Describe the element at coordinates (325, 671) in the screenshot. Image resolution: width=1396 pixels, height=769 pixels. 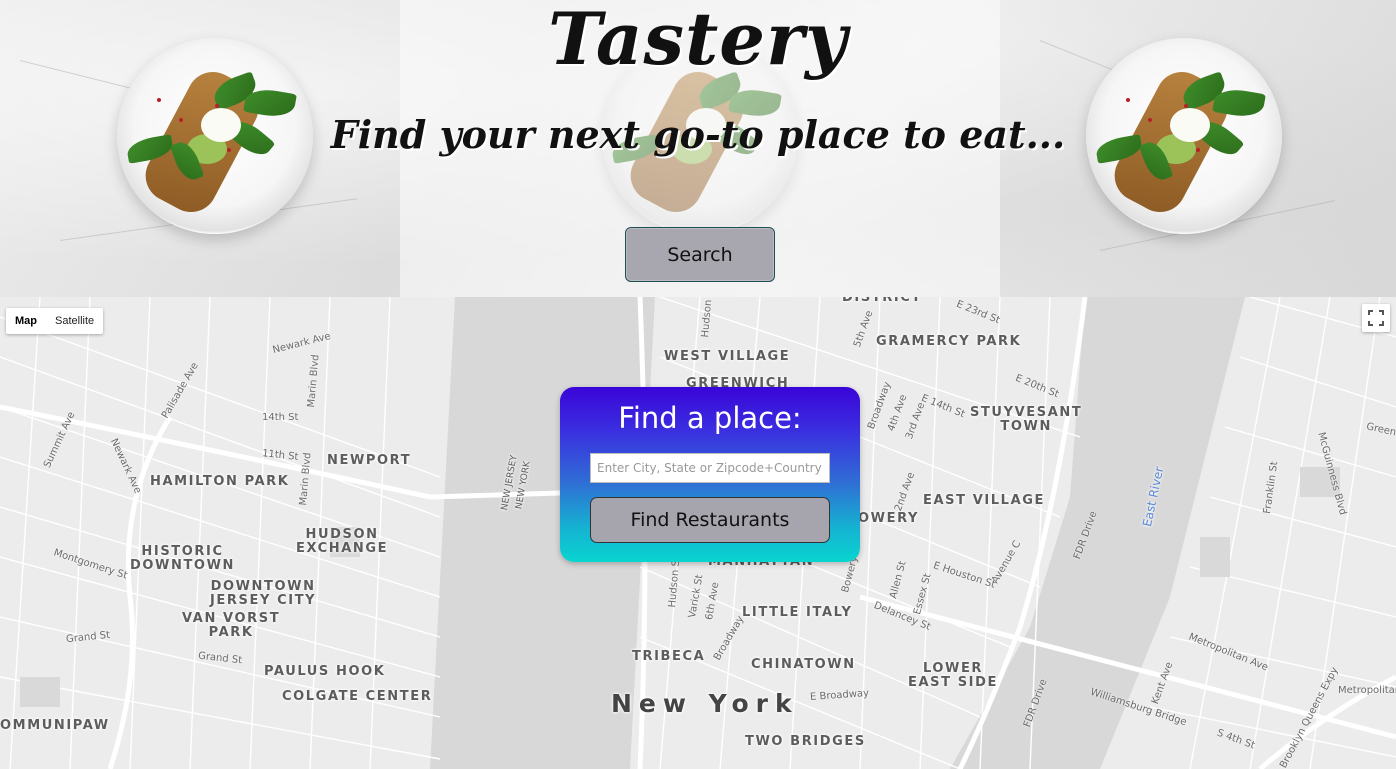
I see `map-label: PAULUS HOOK` at that location.